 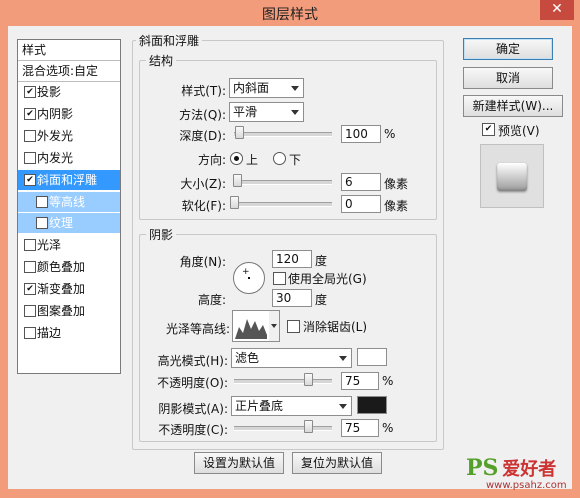 What do you see at coordinates (245, 112) in the screenshot?
I see `method-select-value: 平滑` at bounding box center [245, 112].